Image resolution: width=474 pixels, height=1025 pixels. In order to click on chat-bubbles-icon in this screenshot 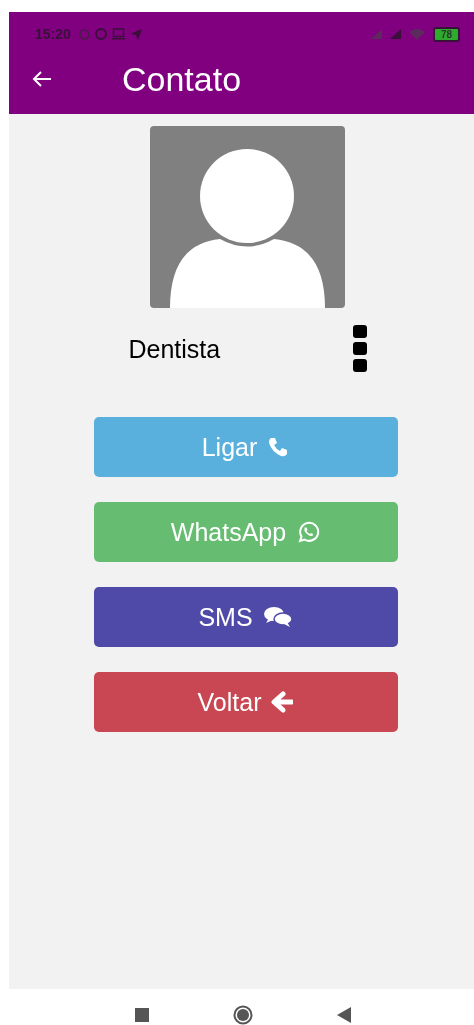, I will do `click(277, 617)`.